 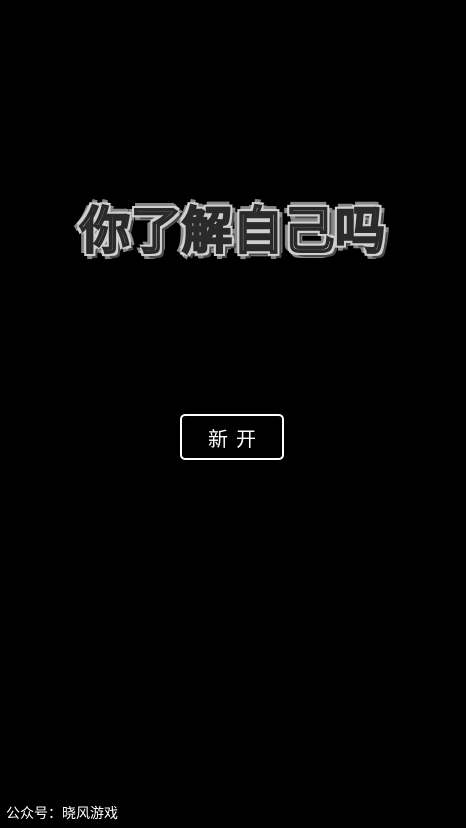 What do you see at coordinates (232, 437) in the screenshot?
I see `start-game-button: 新开` at bounding box center [232, 437].